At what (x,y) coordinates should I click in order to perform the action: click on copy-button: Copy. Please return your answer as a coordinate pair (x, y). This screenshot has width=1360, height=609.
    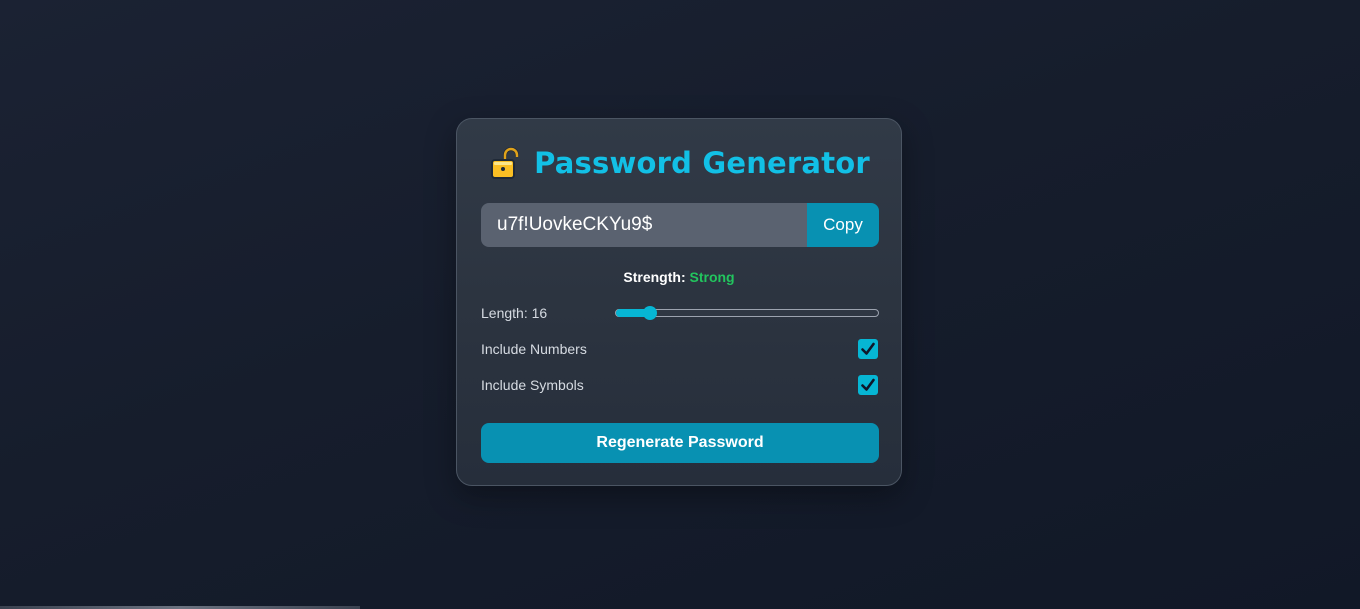
    Looking at the image, I should click on (843, 225).